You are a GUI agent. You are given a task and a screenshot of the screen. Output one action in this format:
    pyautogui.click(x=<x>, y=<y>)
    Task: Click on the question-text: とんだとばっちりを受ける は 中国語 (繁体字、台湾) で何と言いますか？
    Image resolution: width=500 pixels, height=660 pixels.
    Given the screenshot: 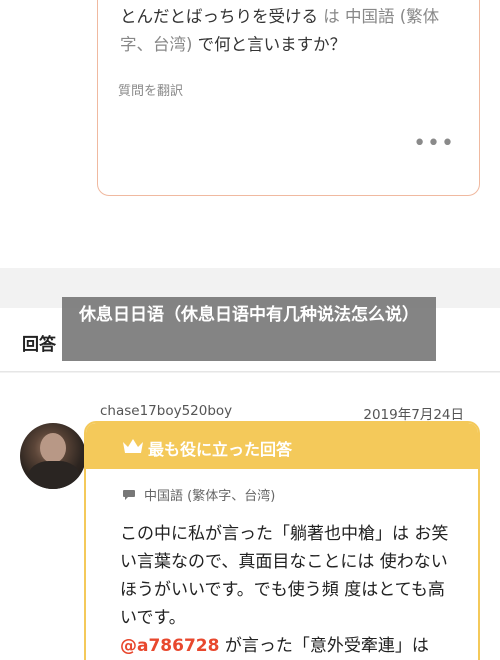 What is the action you would take?
    pyautogui.click(x=289, y=31)
    